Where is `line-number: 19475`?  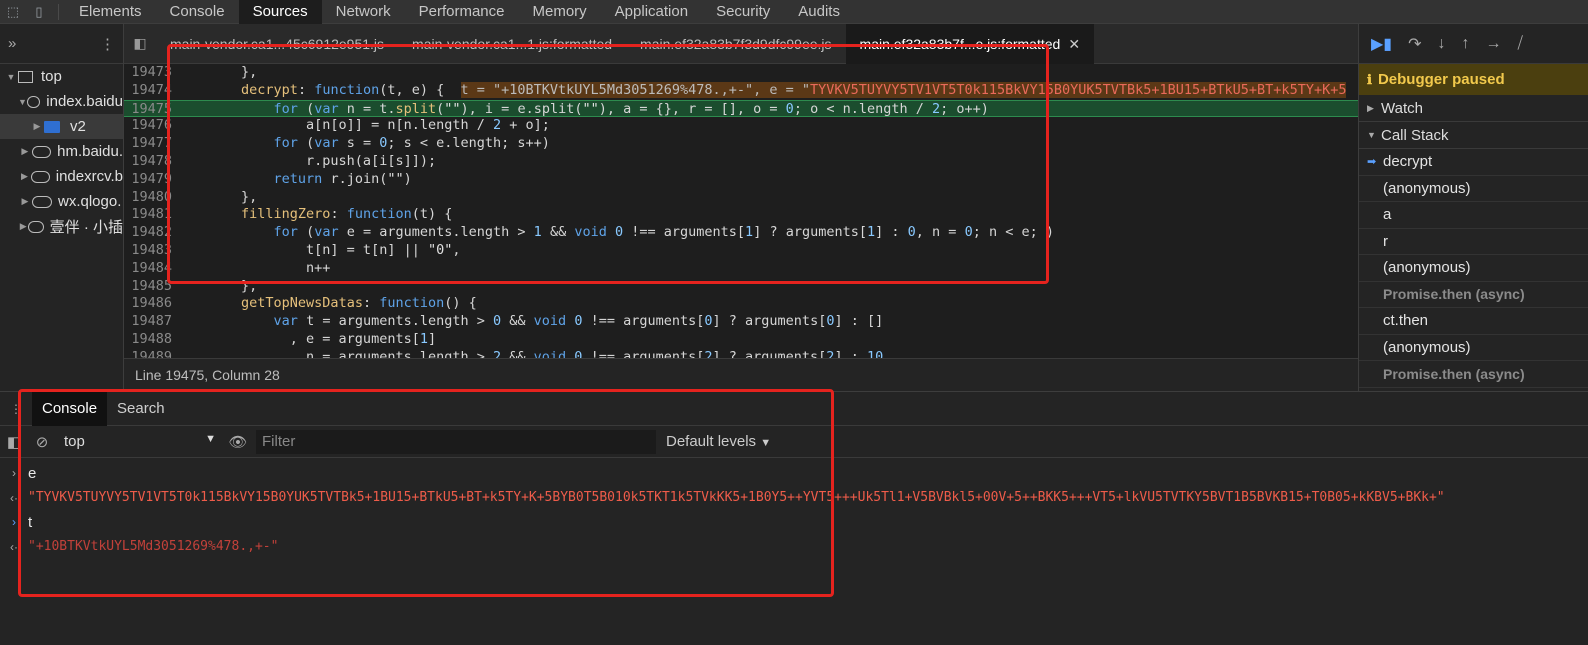 line-number: 19475 is located at coordinates (150, 109).